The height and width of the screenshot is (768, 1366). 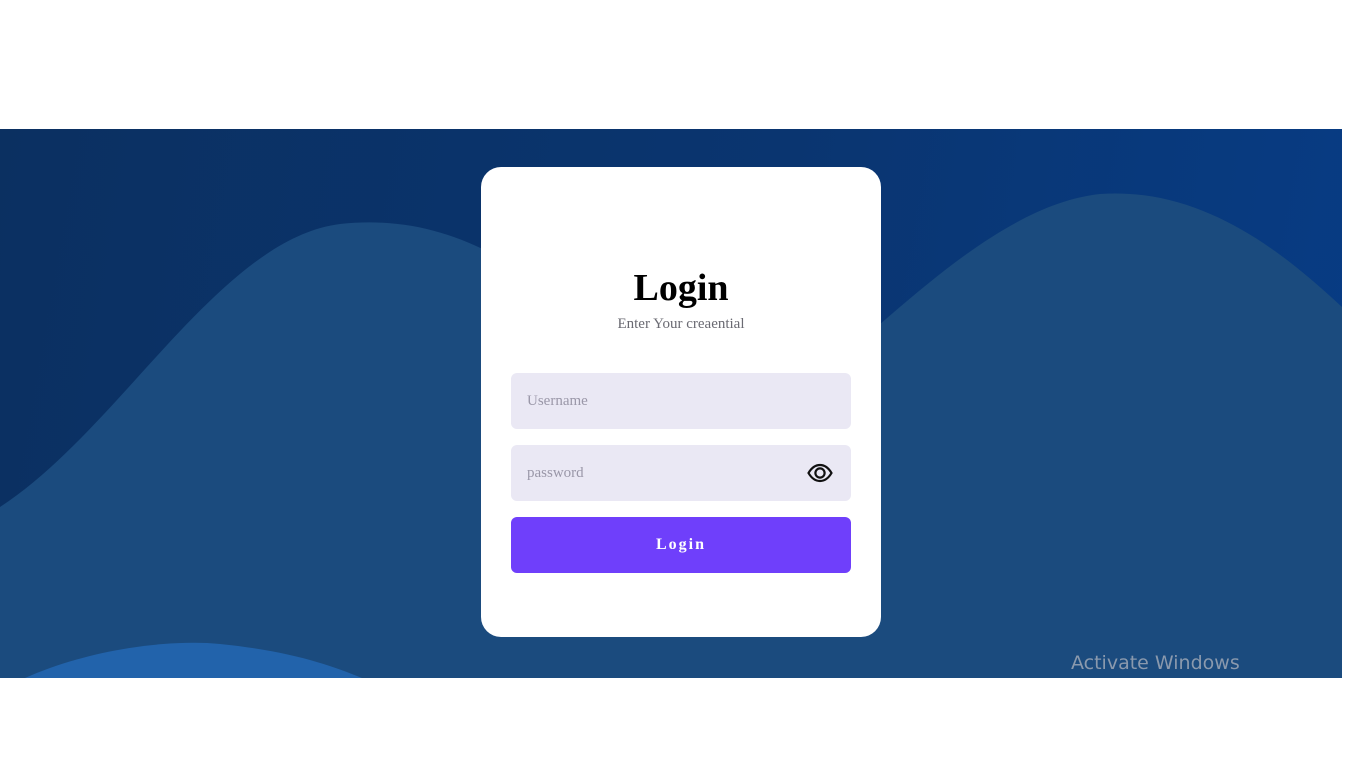 I want to click on activate-windows-watermark: Activate Windows, so click(x=1155, y=663).